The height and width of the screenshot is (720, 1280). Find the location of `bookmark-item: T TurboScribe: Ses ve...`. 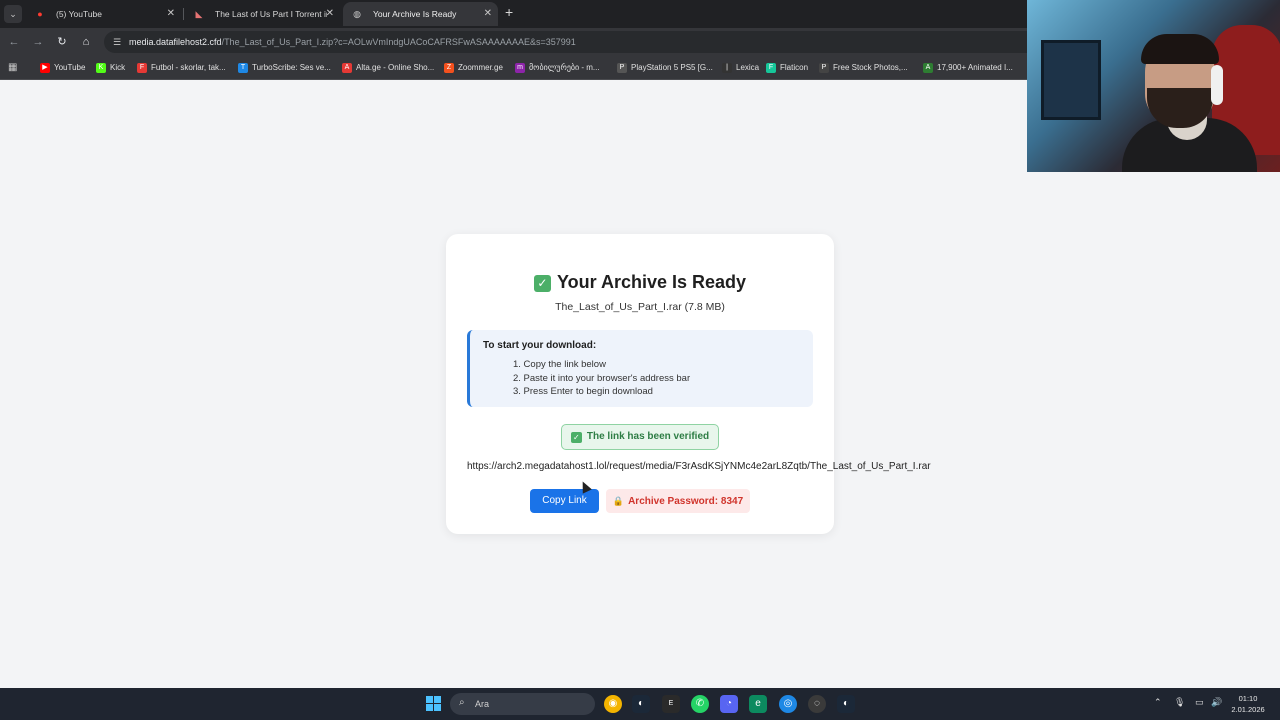

bookmark-item: T TurboScribe: Ses ve... is located at coordinates (284, 68).